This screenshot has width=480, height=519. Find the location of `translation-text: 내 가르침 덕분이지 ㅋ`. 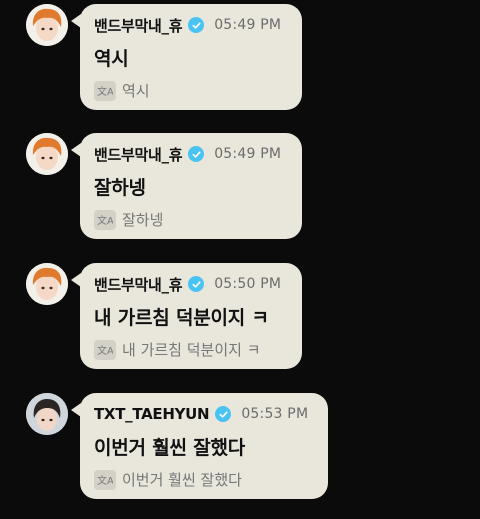

translation-text: 내 가르침 덕분이지 ㅋ is located at coordinates (191, 350).